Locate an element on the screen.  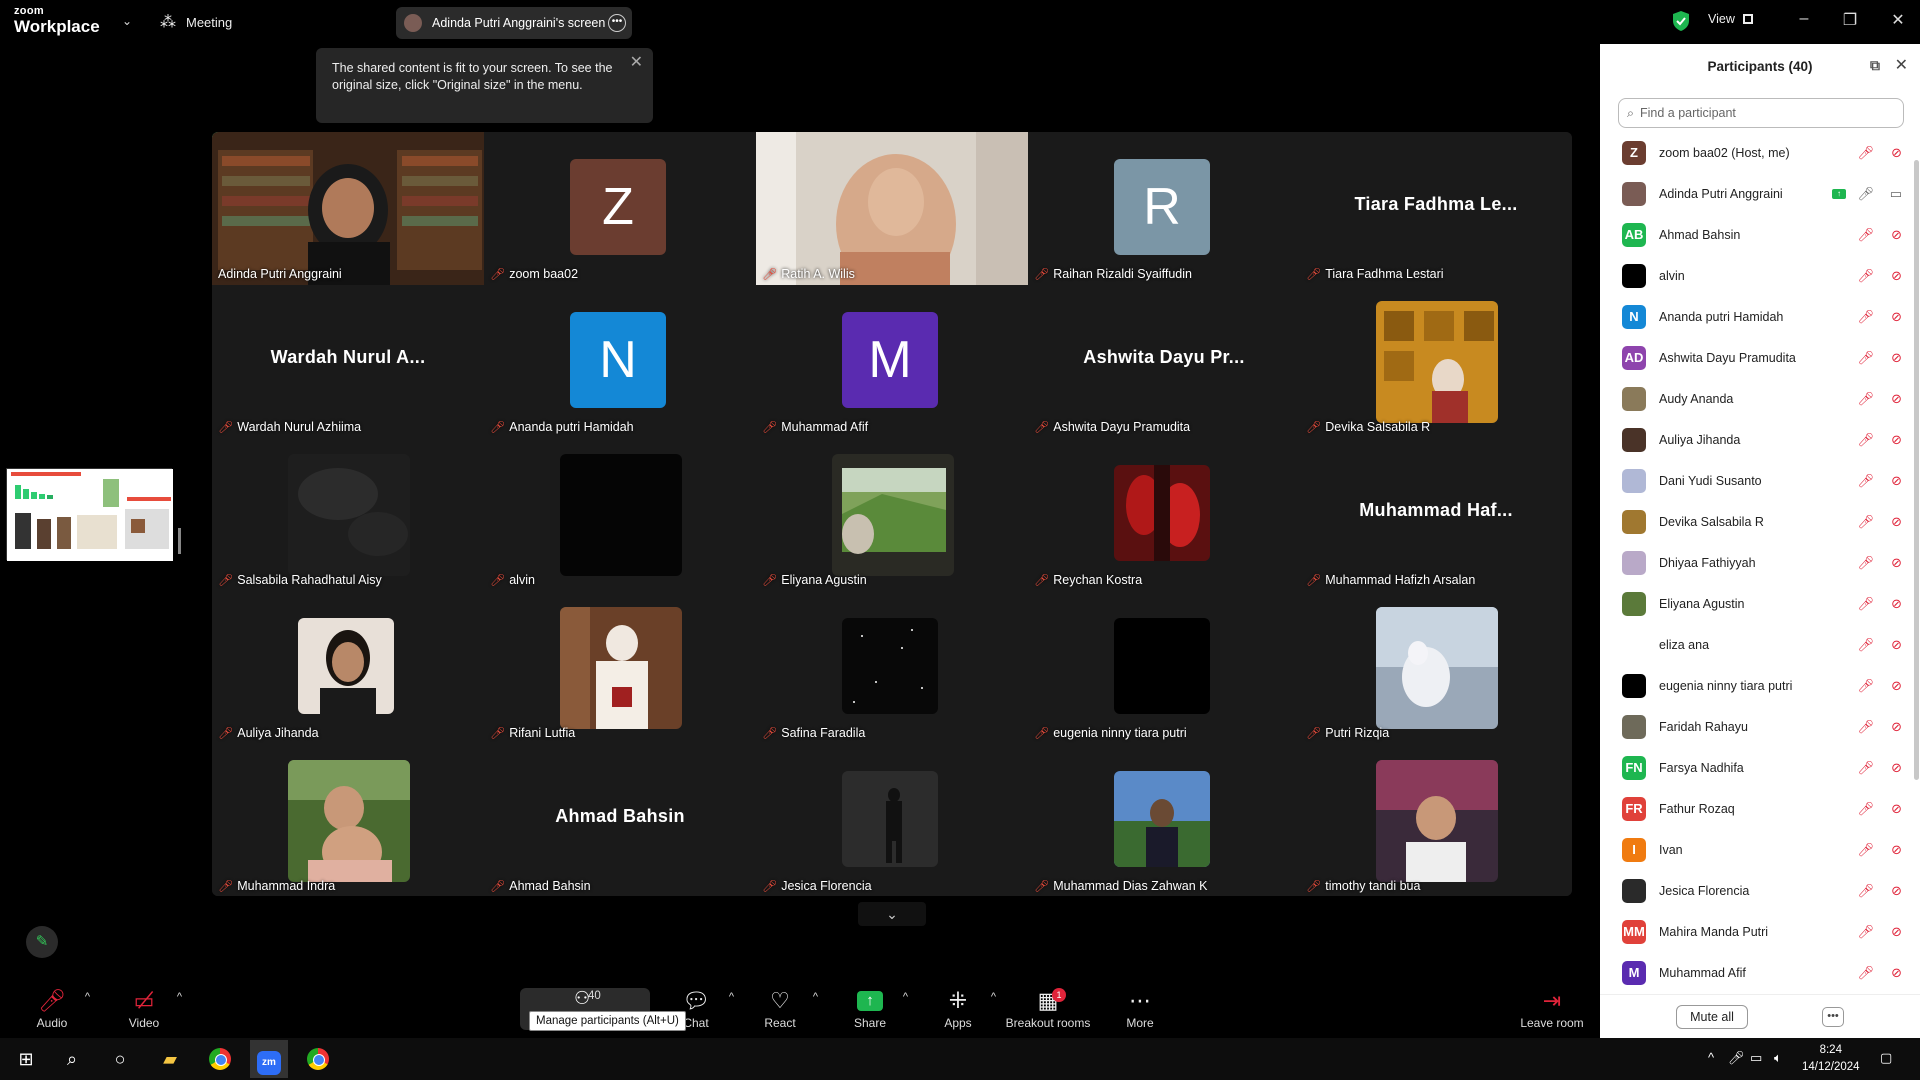
video-tile: R 🎤︎ Raihan Rizaldi Syaiffudin is located at coordinates (1164, 208).